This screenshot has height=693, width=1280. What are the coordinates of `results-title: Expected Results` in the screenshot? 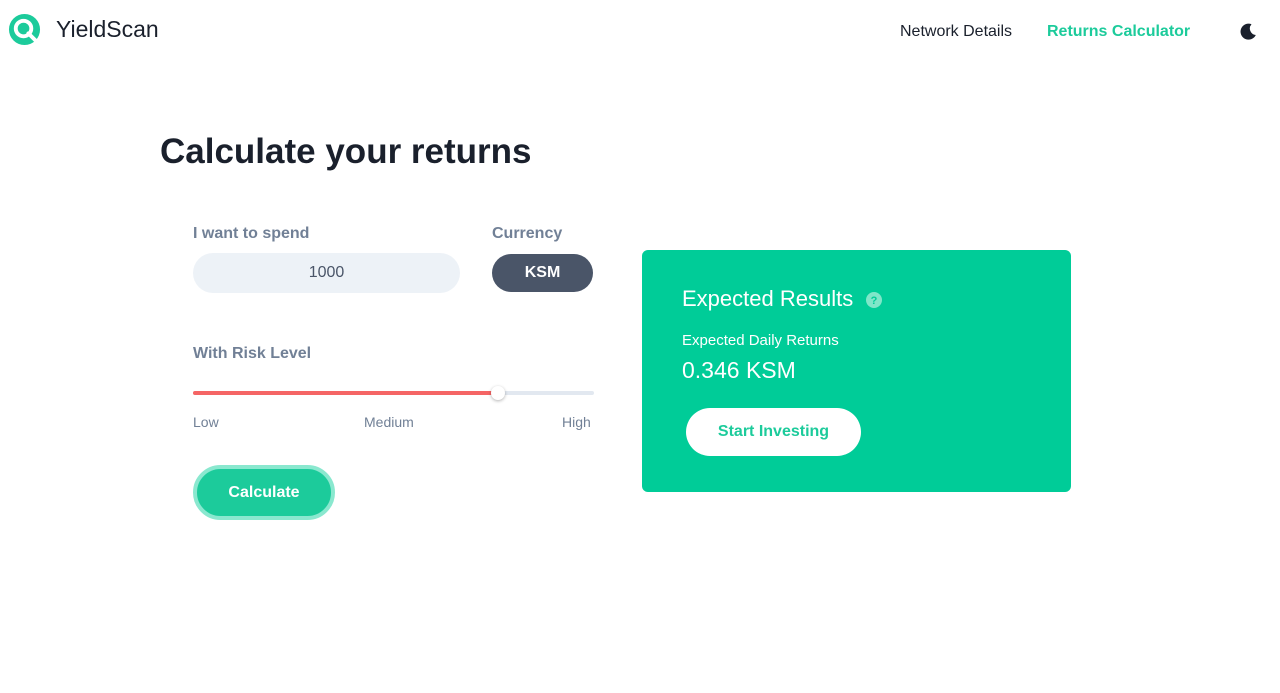 It's located at (768, 298).